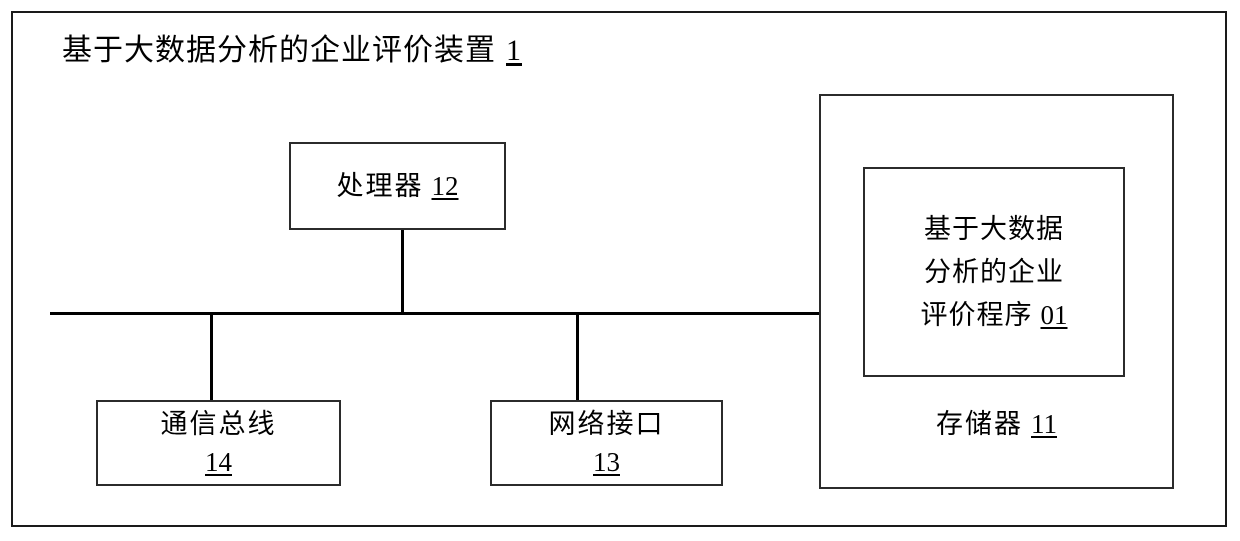 This screenshot has width=1240, height=541. Describe the element at coordinates (445, 186) in the screenshot. I see `processor-reference-number: 12` at that location.